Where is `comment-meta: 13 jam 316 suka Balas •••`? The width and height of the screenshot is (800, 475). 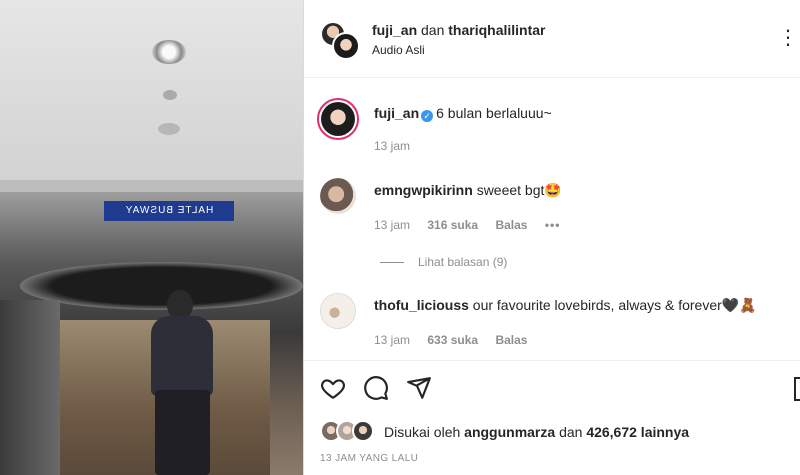 comment-meta: 13 jam 316 suka Balas ••• is located at coordinates (474, 225).